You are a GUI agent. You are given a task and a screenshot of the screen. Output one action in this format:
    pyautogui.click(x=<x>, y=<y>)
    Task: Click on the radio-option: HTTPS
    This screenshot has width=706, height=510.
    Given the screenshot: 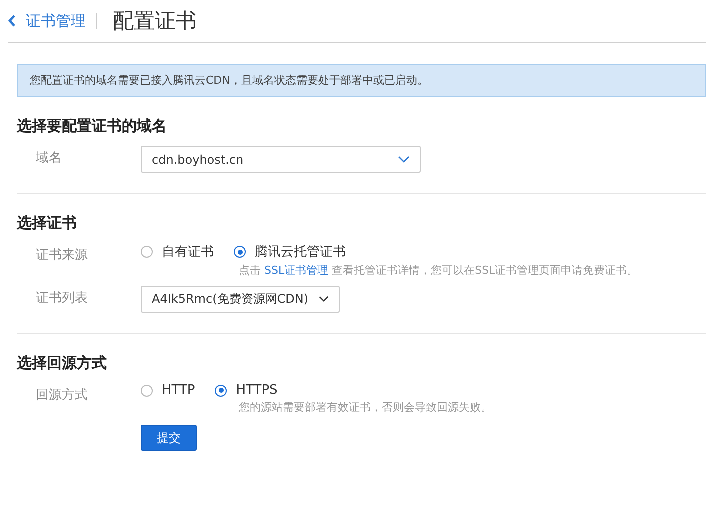 What is the action you would take?
    pyautogui.click(x=246, y=390)
    